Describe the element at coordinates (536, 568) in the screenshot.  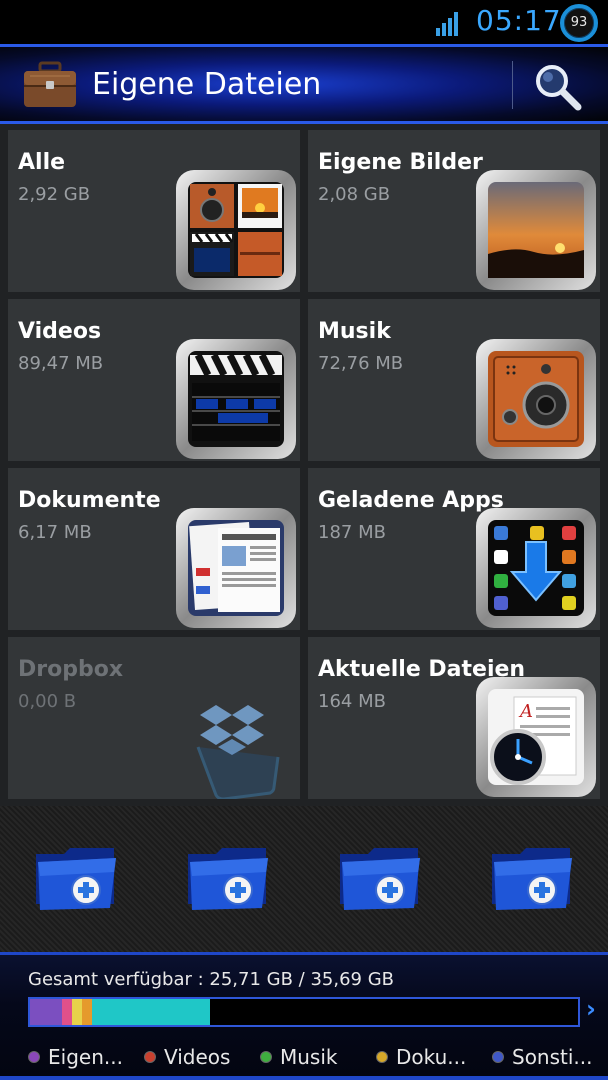
I see `apps-download-icon` at that location.